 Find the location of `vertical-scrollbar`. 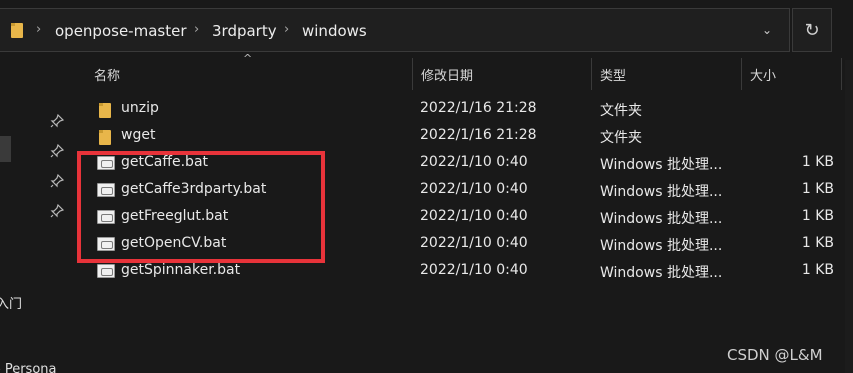

vertical-scrollbar is located at coordinates (849, 216).